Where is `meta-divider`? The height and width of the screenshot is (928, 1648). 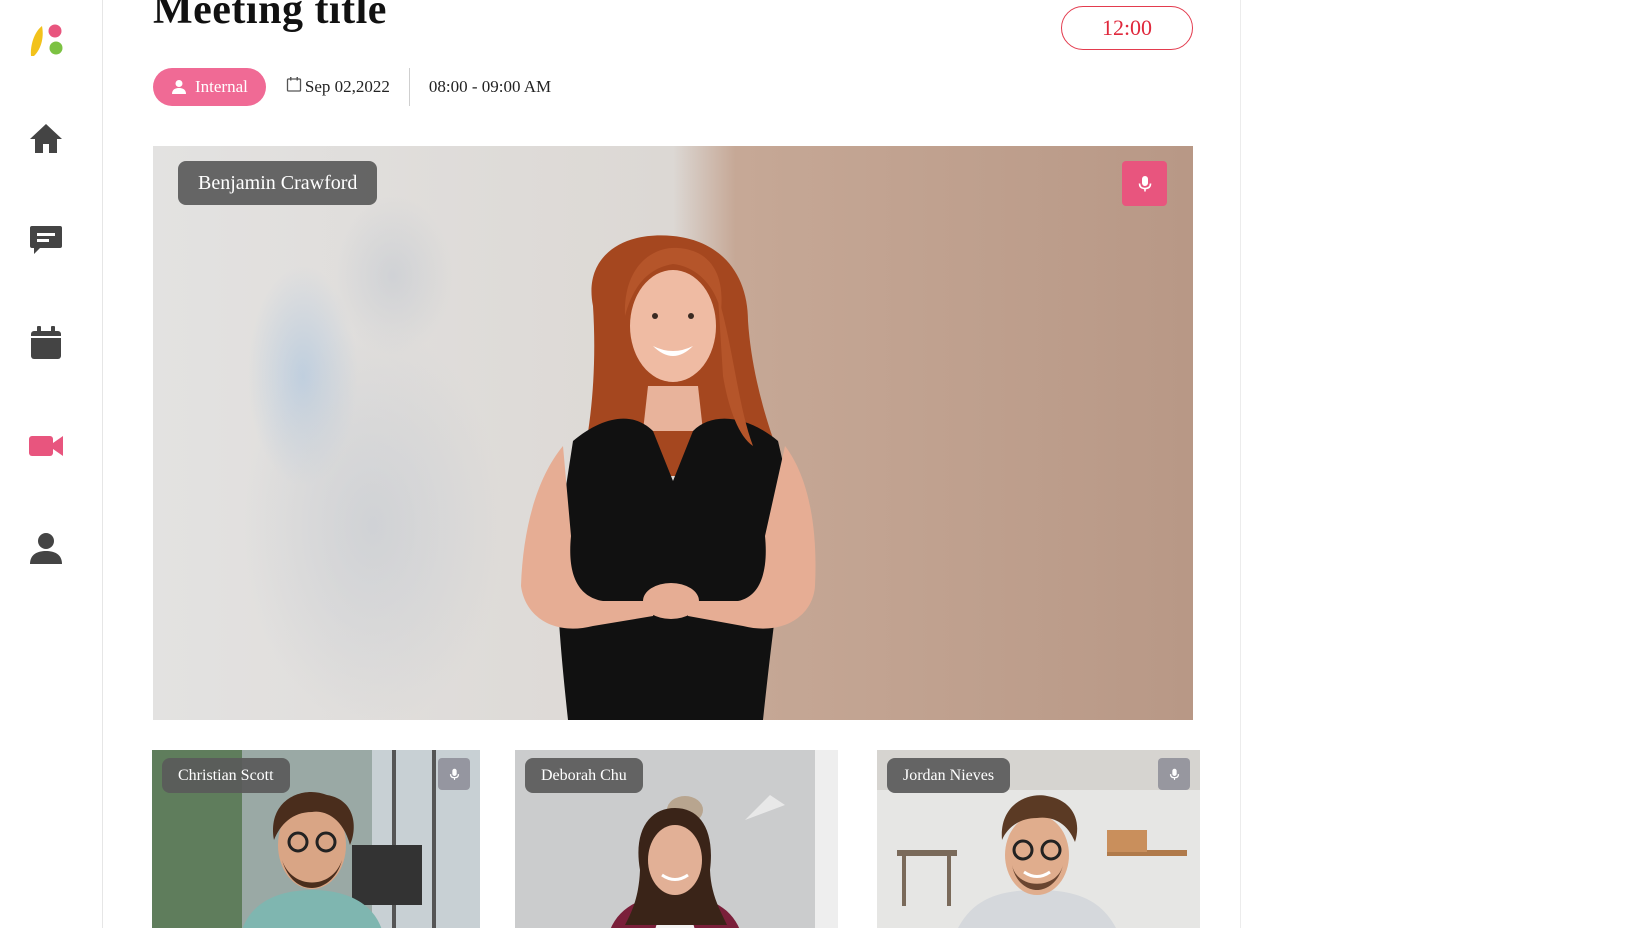 meta-divider is located at coordinates (409, 87).